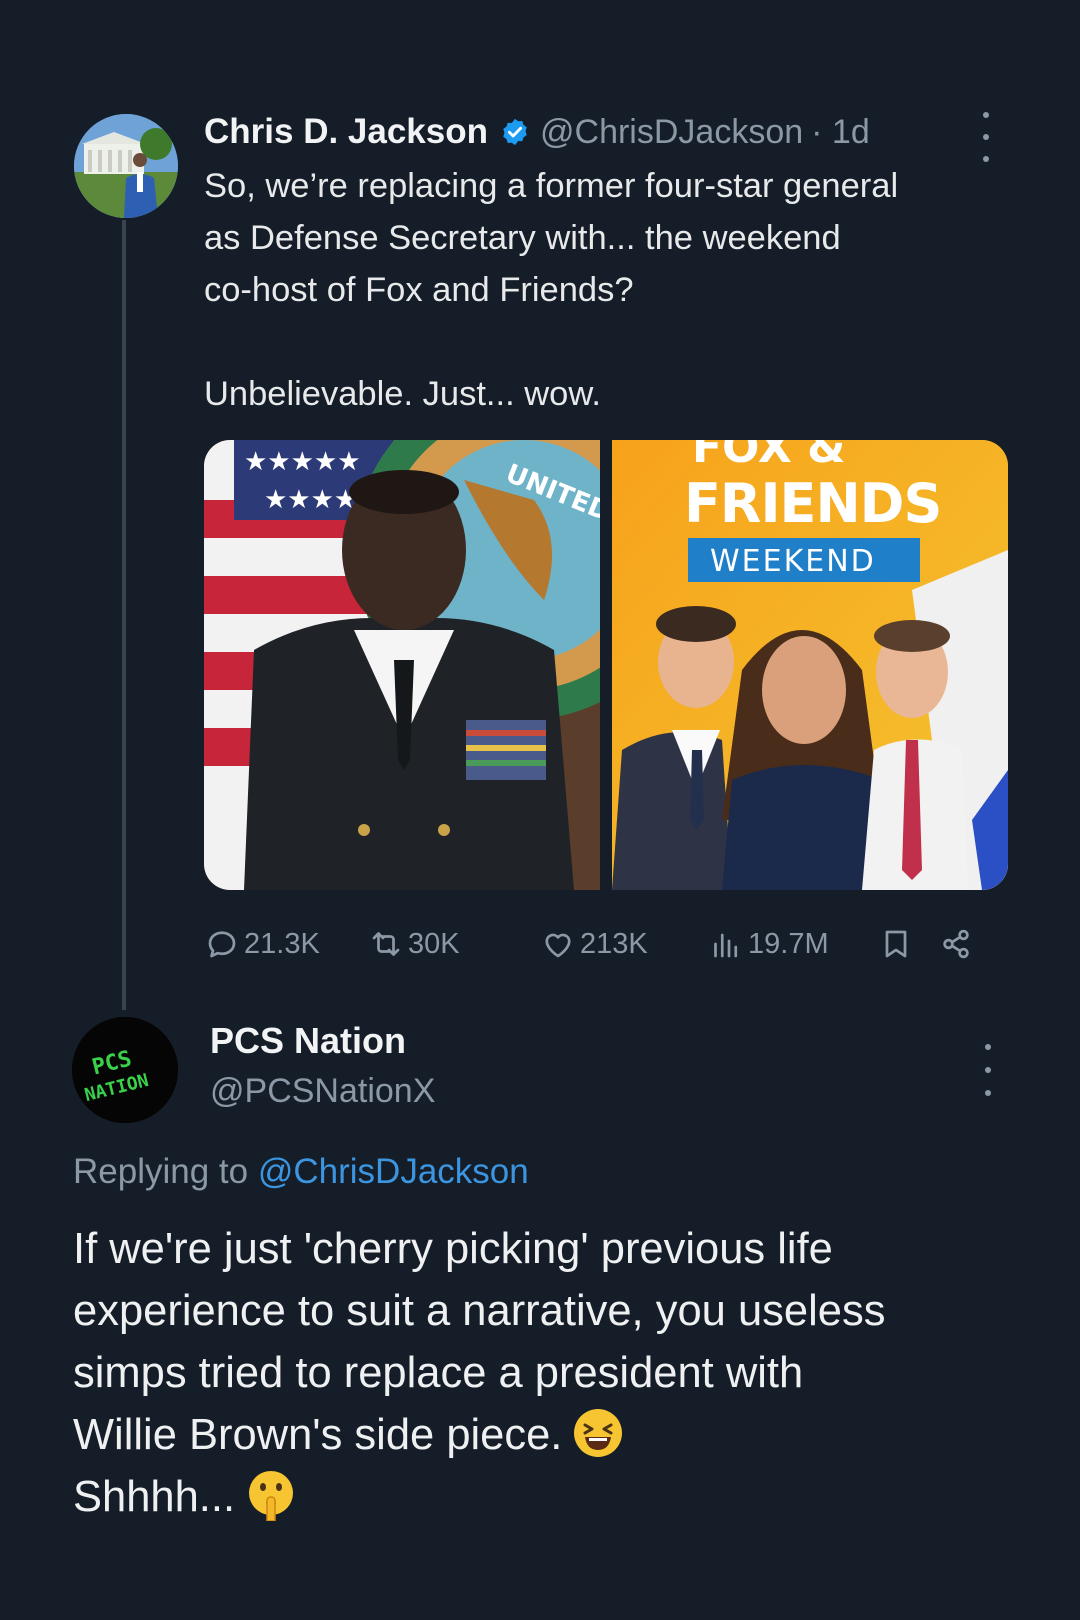 This screenshot has width=1080, height=1620. I want to click on heart-icon, so click(558, 945).